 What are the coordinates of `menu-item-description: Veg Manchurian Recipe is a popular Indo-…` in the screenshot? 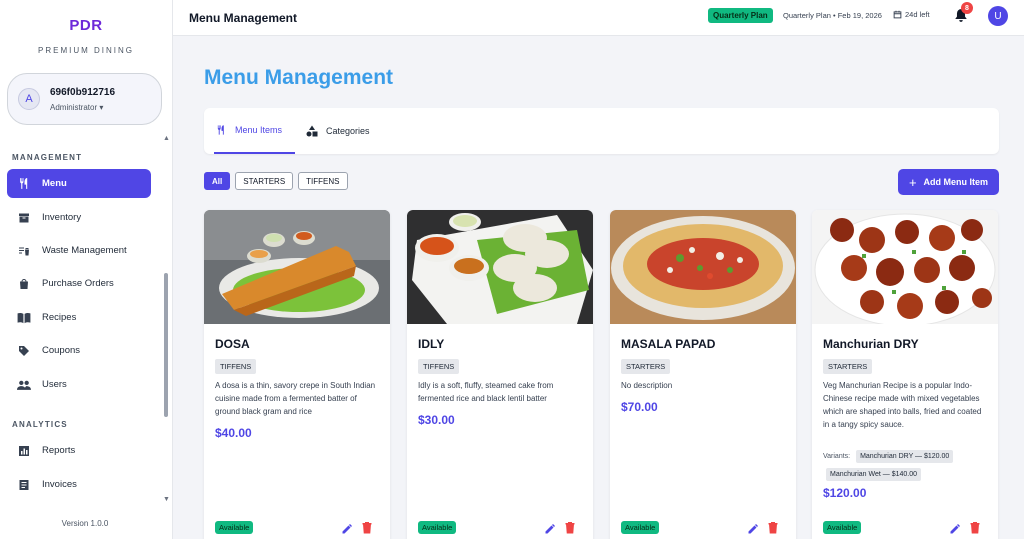 It's located at (902, 405).